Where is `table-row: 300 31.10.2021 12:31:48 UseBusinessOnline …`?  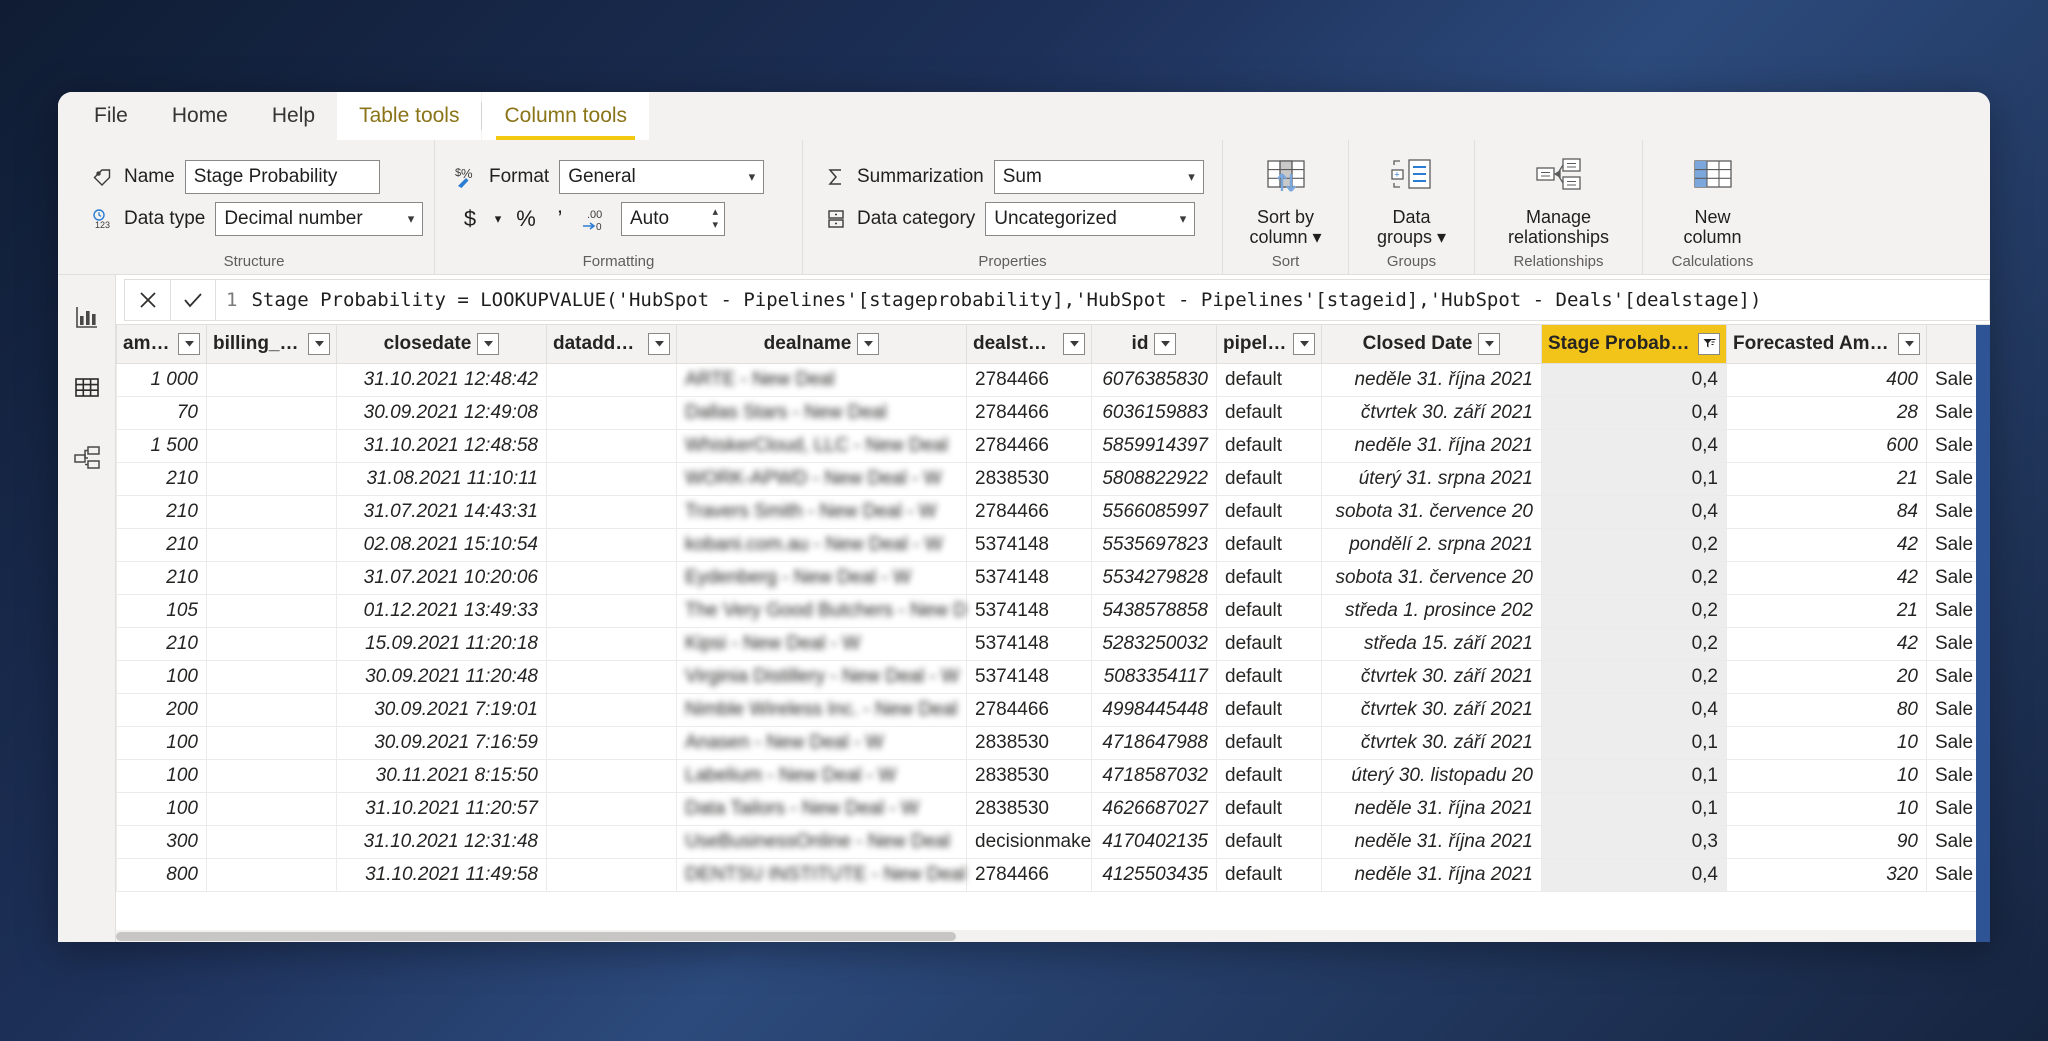 table-row: 300 31.10.2021 12:31:48 UseBusinessOnline … is located at coordinates (1053, 841).